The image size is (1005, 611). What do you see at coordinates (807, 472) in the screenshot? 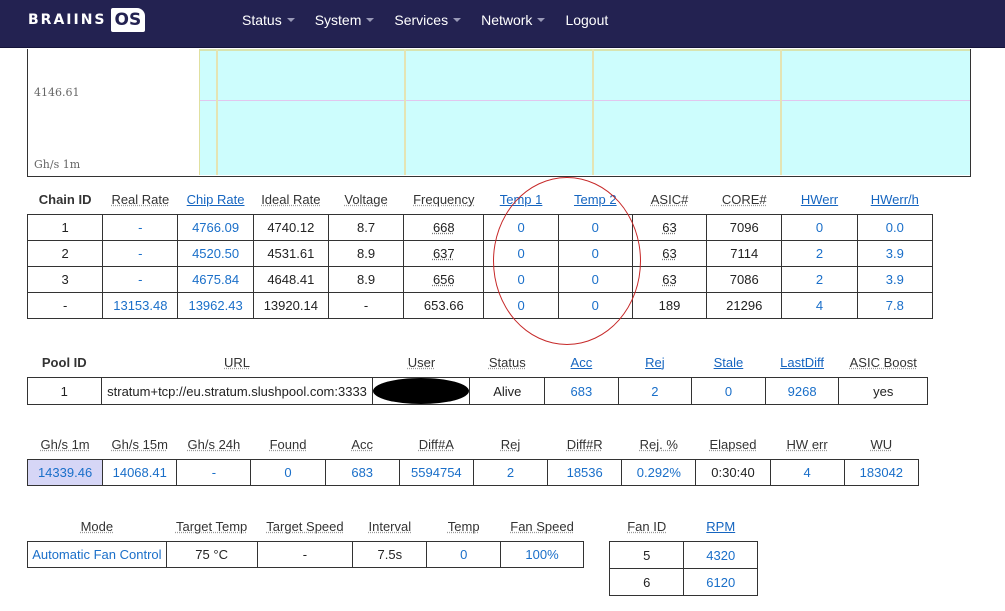
I see `cell-hw-err: 4` at bounding box center [807, 472].